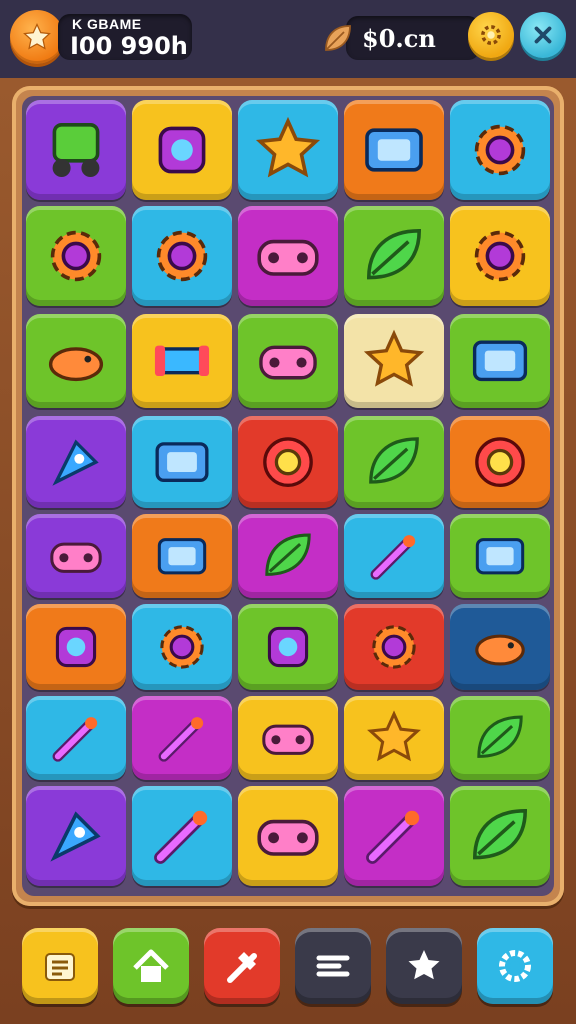 This screenshot has width=576, height=1024. Describe the element at coordinates (394, 358) in the screenshot. I see `yellow-burst-icon` at that location.